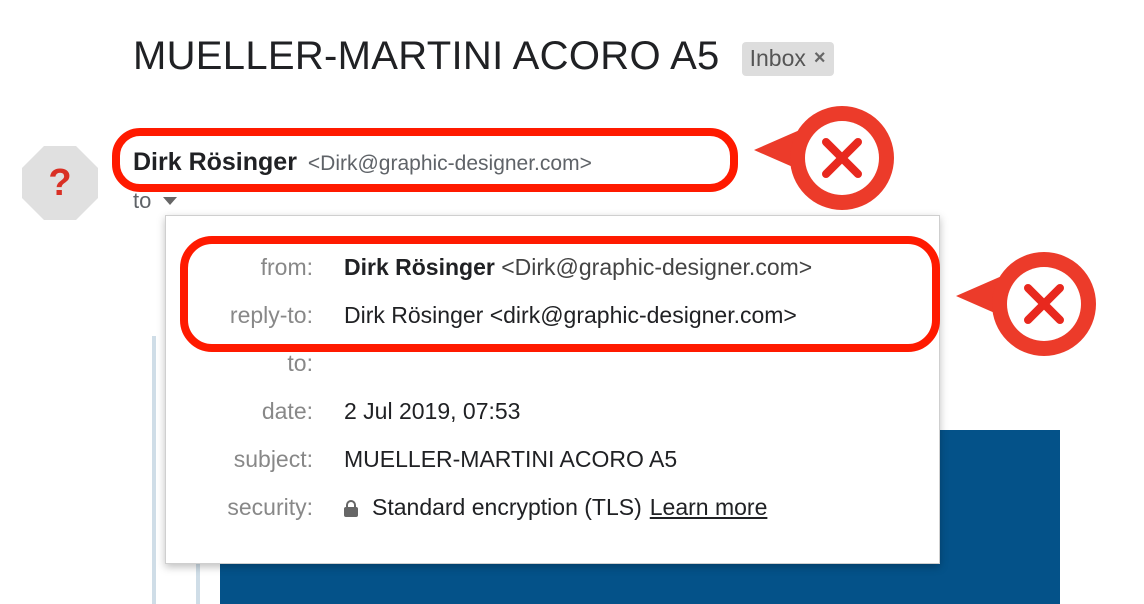 This screenshot has width=1144, height=604. I want to click on email-subject-title: MUELLER-MARTINI ACORO A5, so click(426, 56).